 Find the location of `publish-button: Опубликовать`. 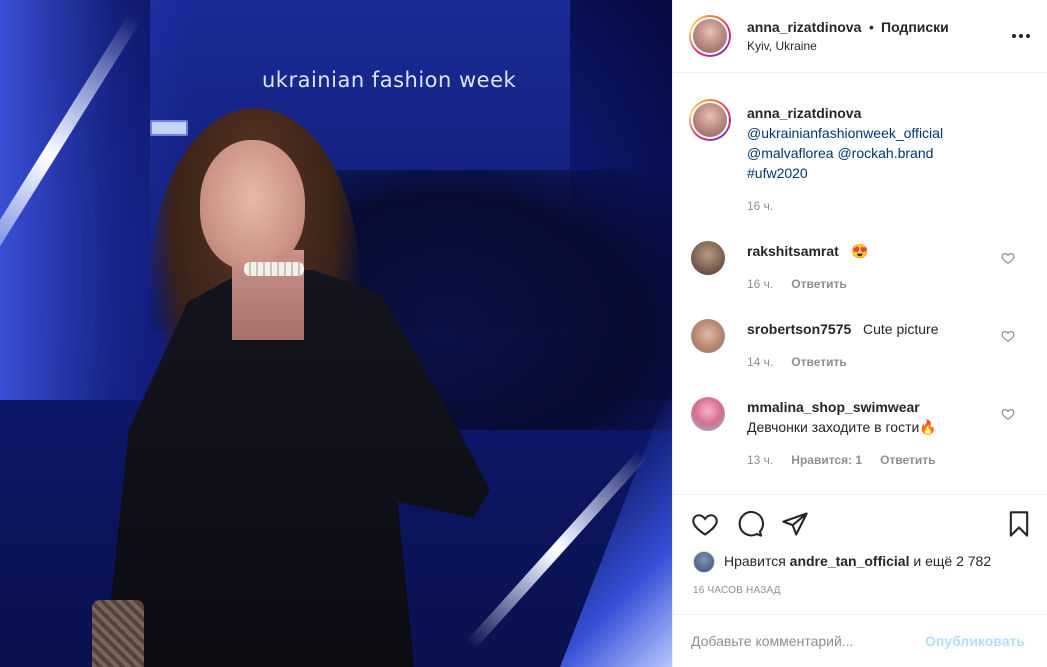

publish-button: Опубликовать is located at coordinates (975, 641).